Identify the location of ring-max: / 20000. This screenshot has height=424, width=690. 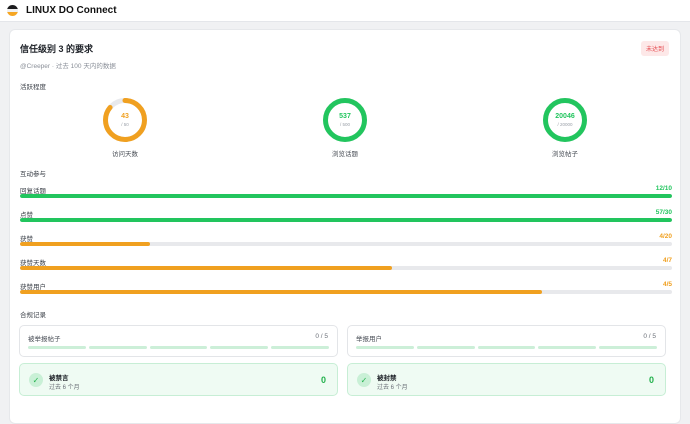
(565, 124).